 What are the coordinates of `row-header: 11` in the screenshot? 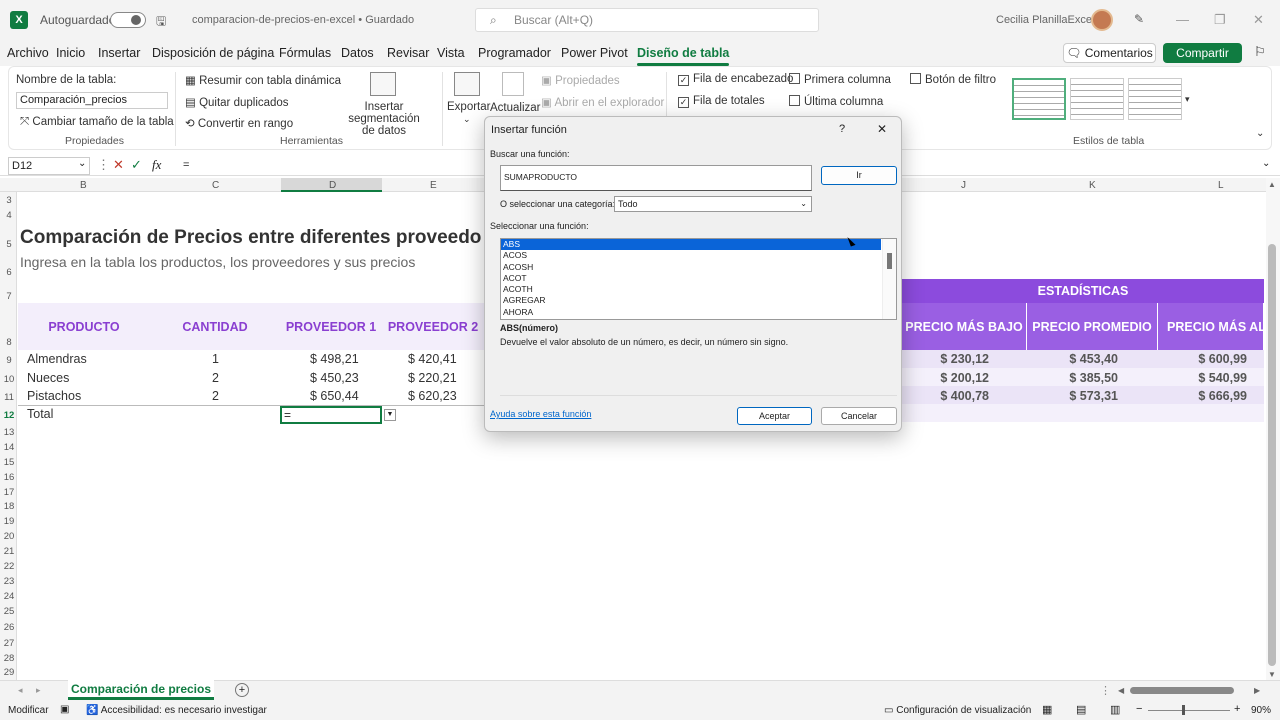 It's located at (9, 397).